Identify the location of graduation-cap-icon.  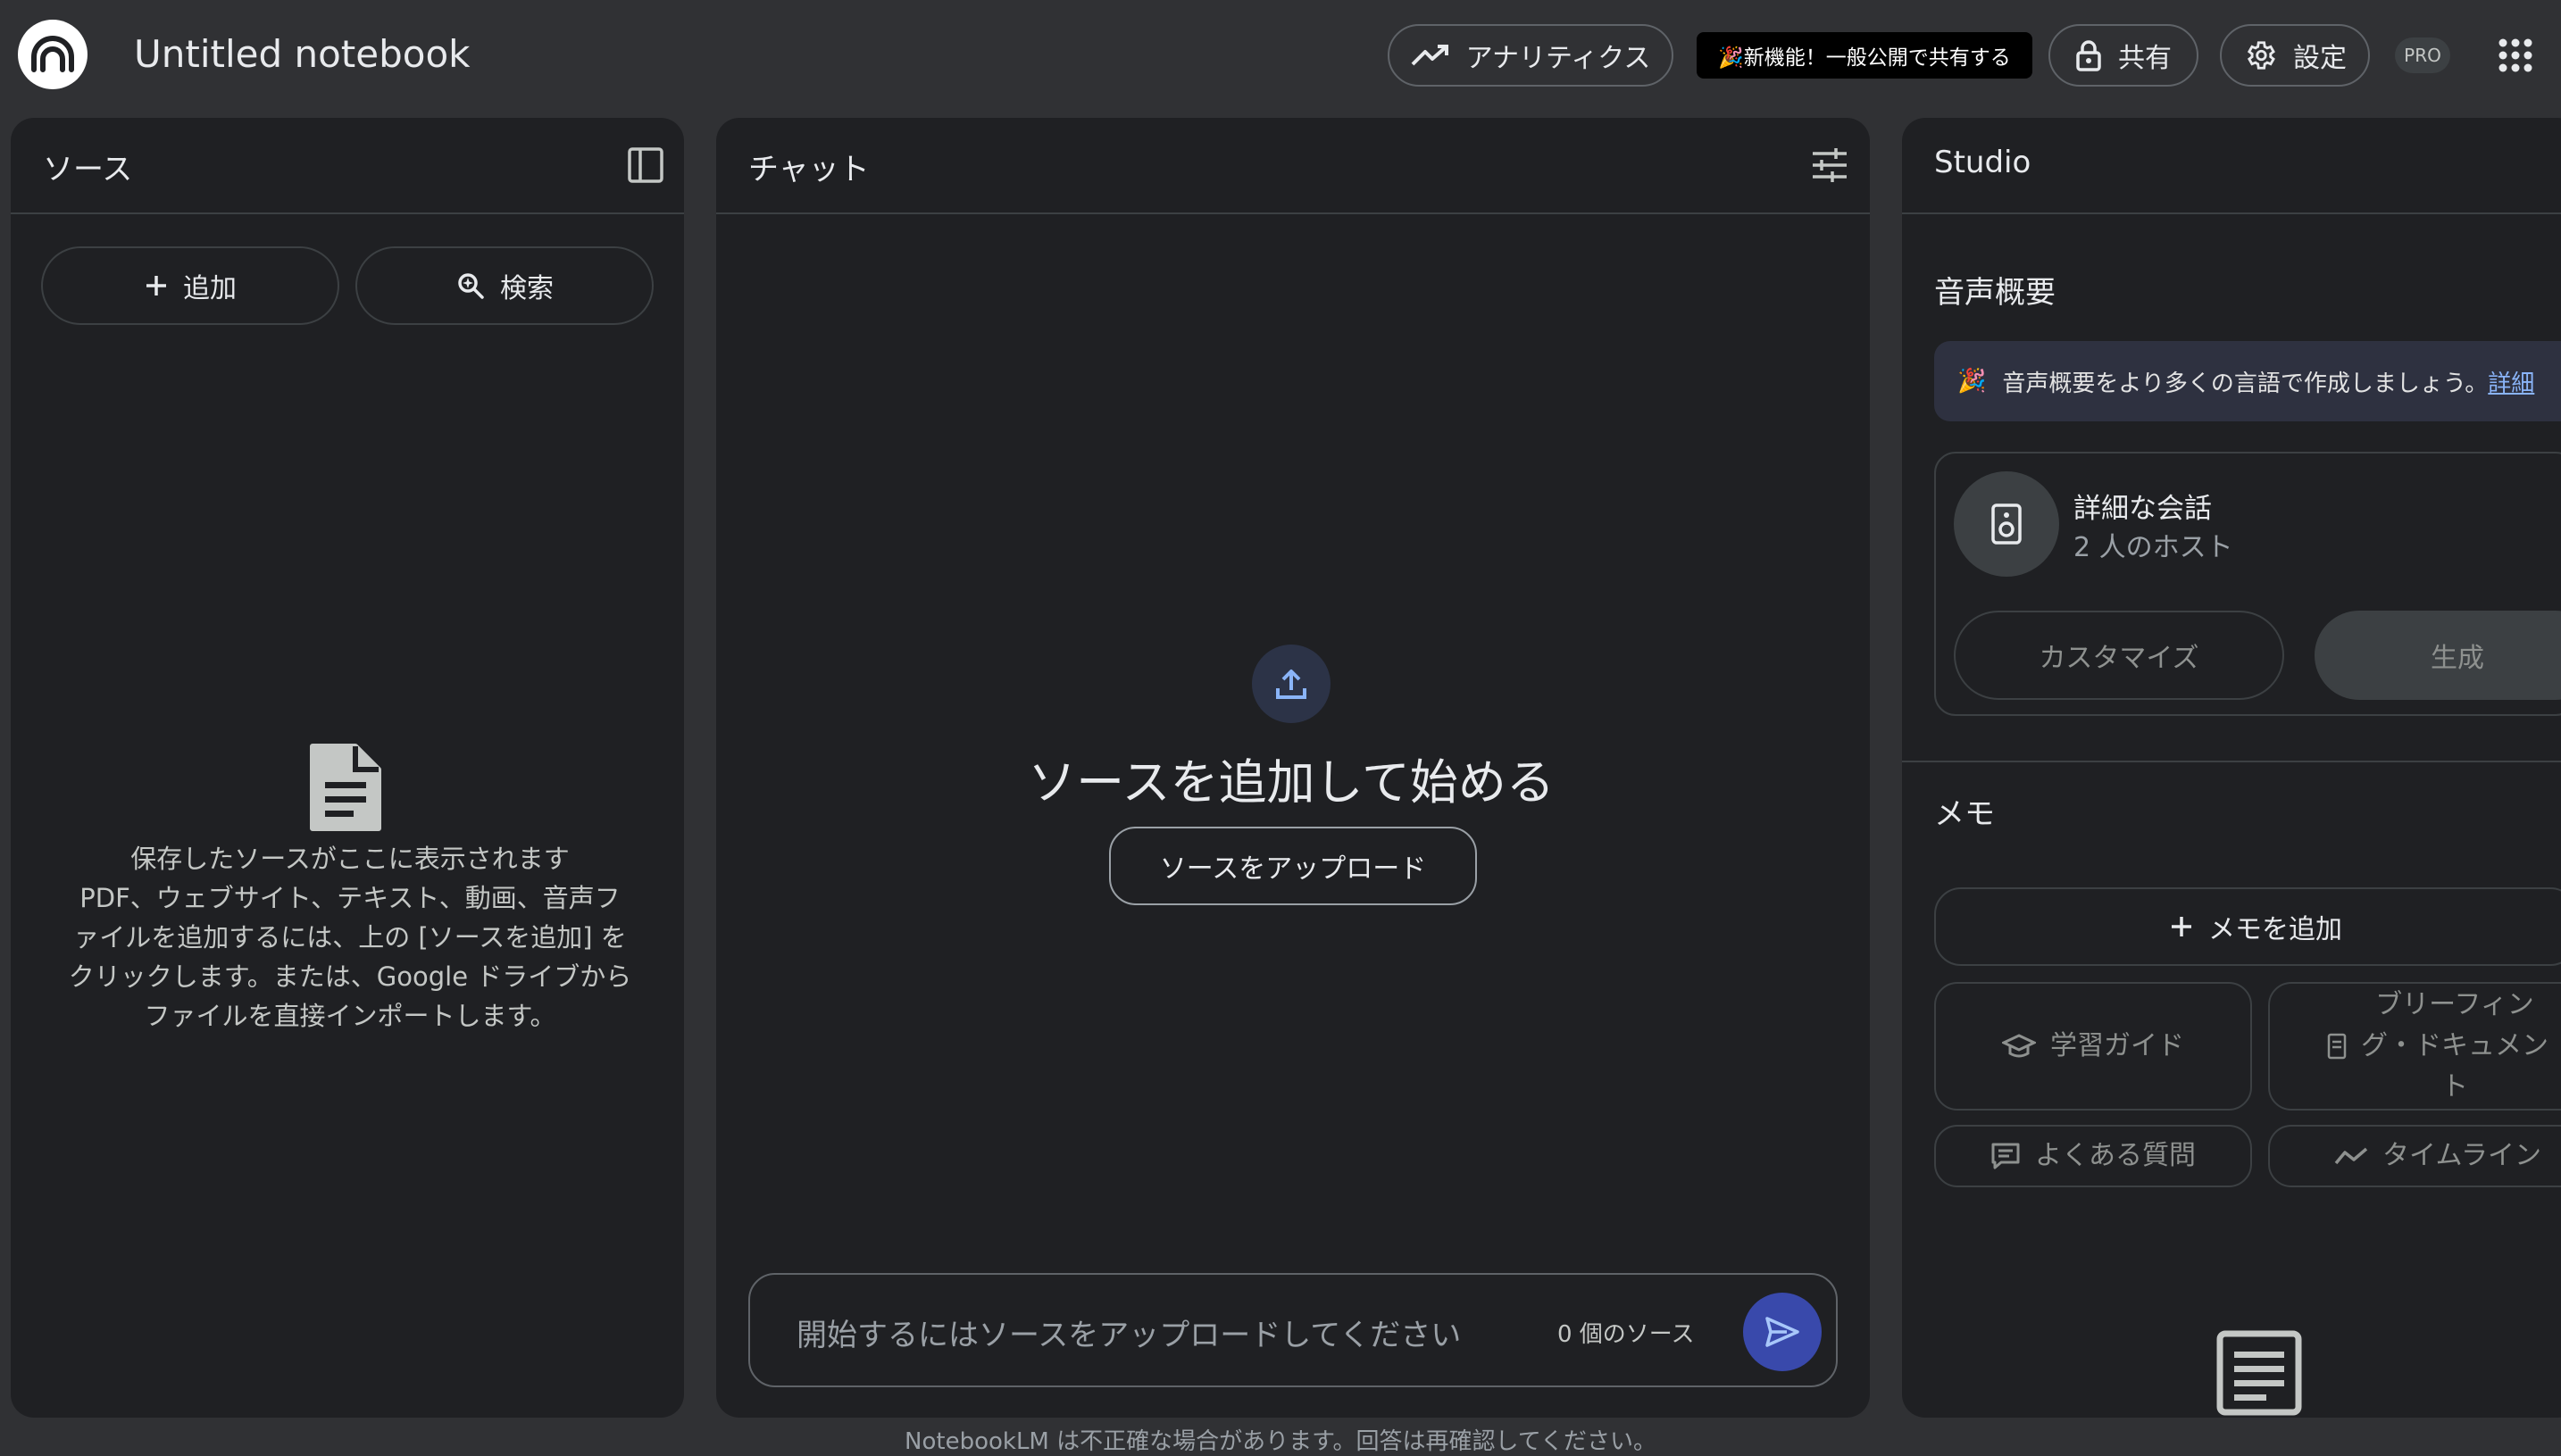
(2019, 1046).